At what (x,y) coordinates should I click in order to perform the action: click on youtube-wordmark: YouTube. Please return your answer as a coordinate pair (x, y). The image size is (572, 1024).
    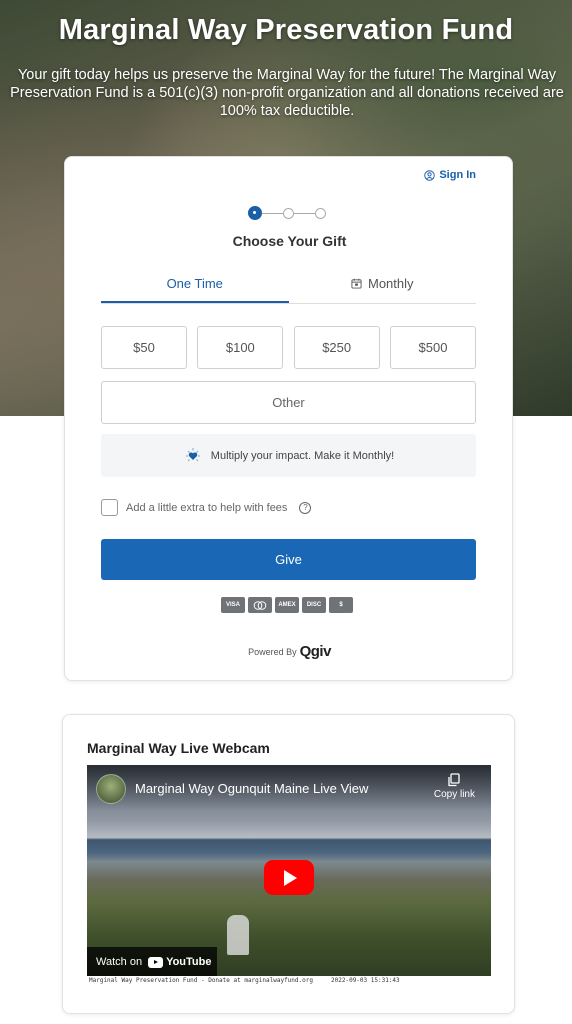
    Looking at the image, I should click on (189, 962).